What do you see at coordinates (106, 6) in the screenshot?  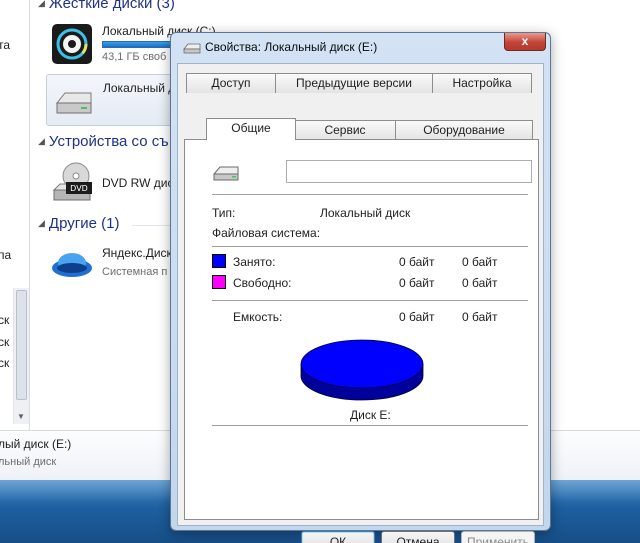 I see `section-hard-disks: ◢ Жесткие диски (3)` at bounding box center [106, 6].